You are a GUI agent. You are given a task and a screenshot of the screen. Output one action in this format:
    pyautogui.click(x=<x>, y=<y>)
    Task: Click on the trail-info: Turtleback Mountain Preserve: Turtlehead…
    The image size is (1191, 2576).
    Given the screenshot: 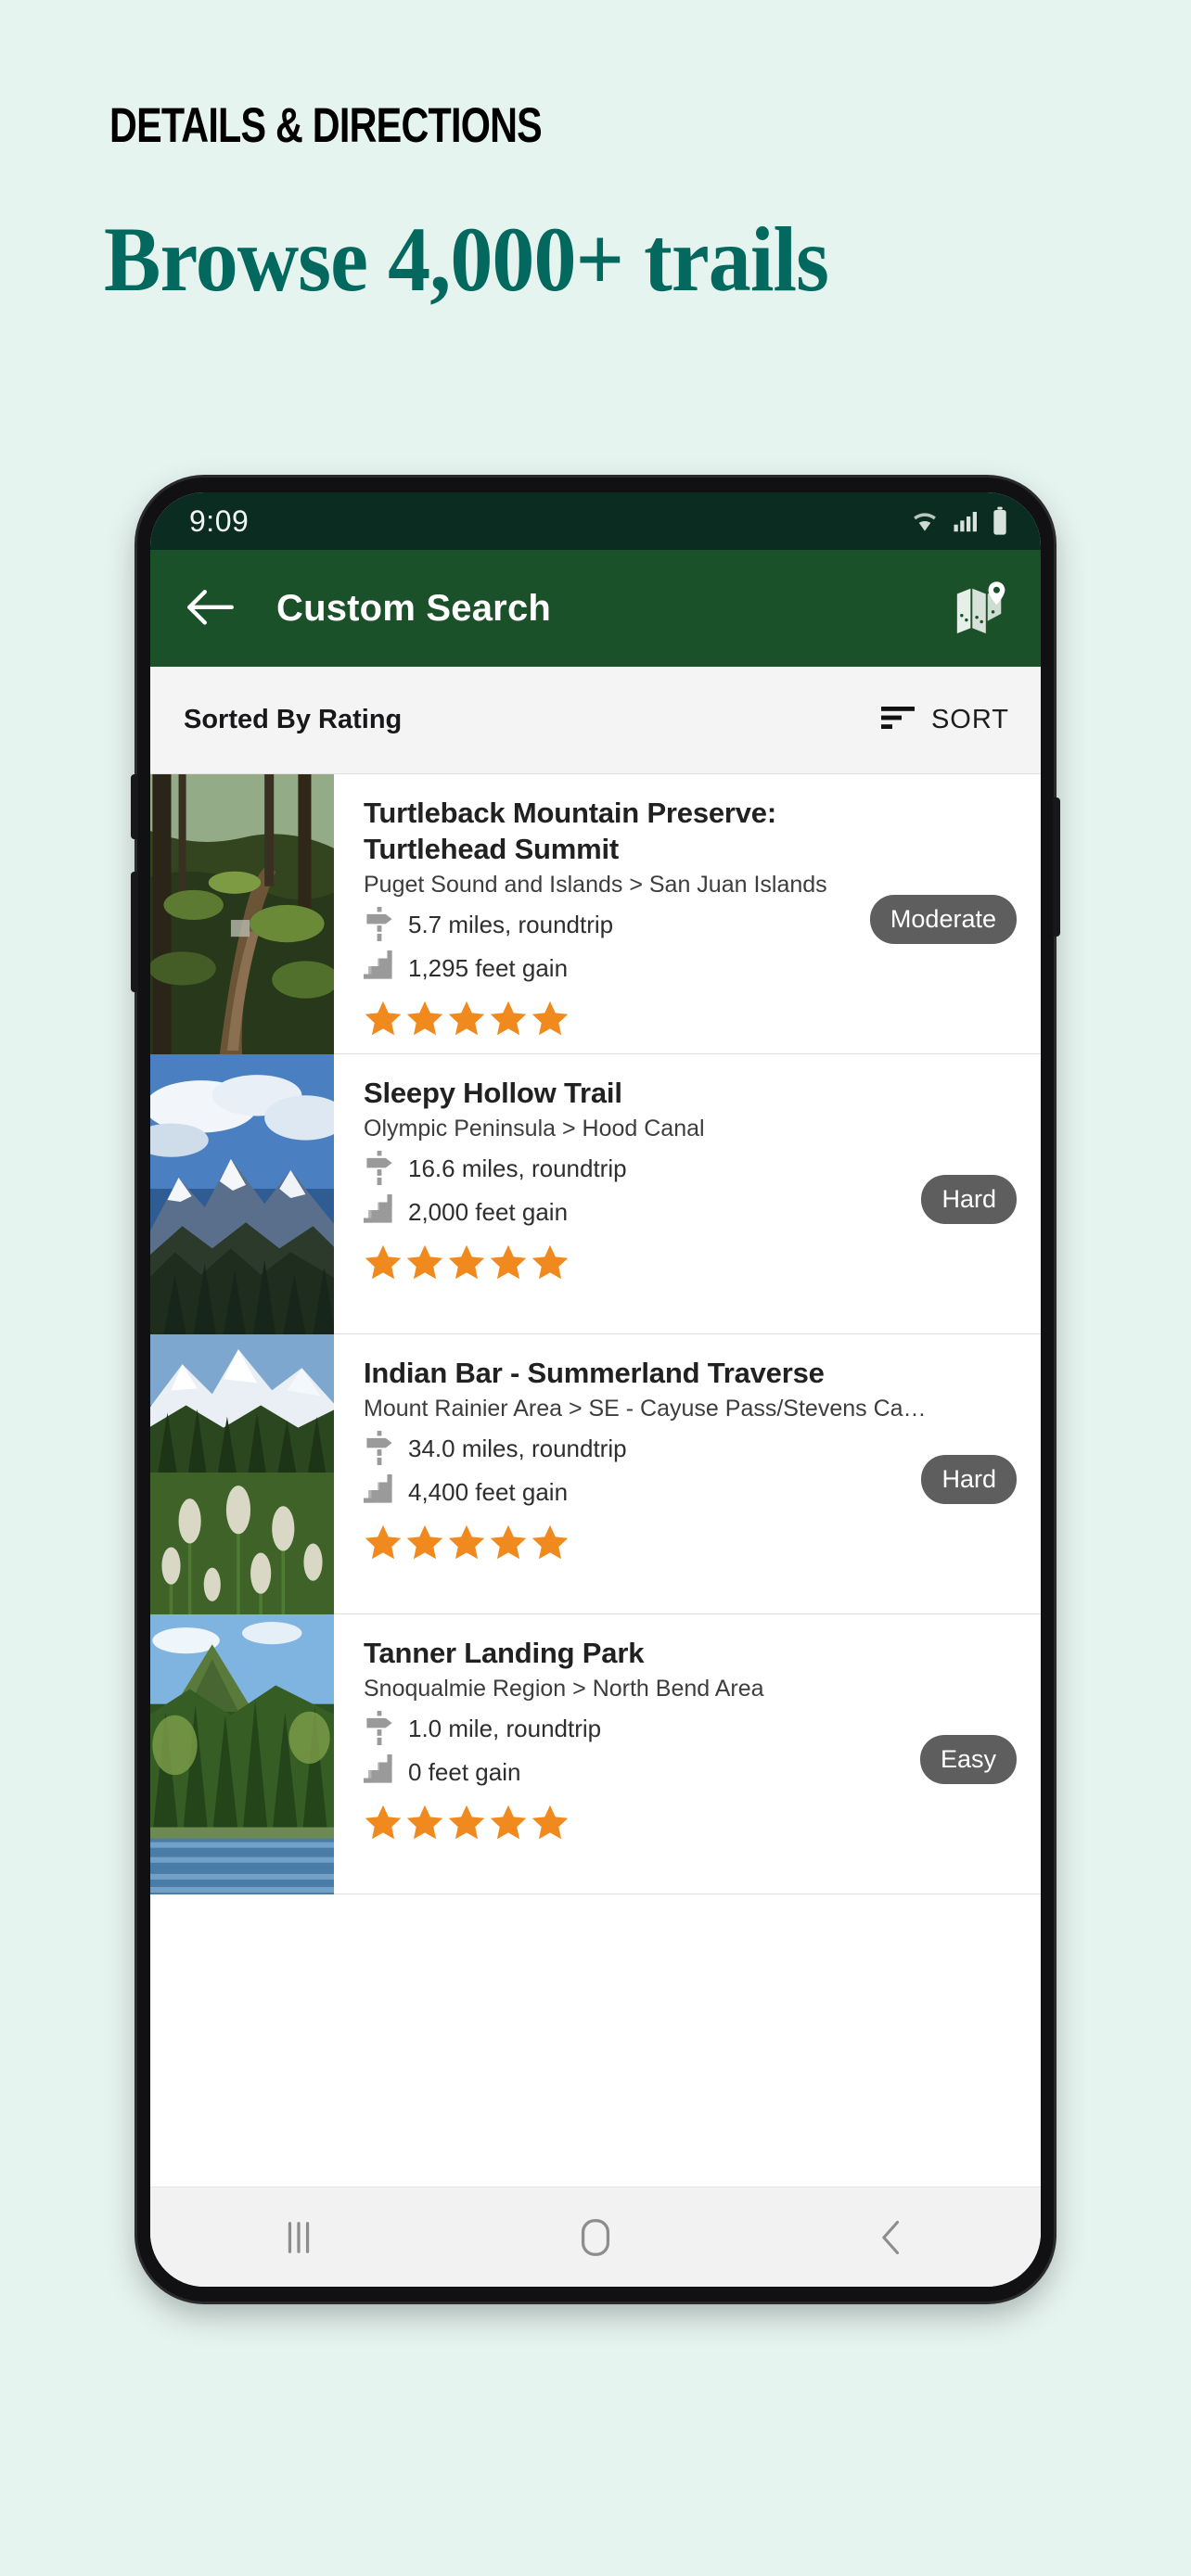 What is the action you would take?
    pyautogui.click(x=688, y=913)
    